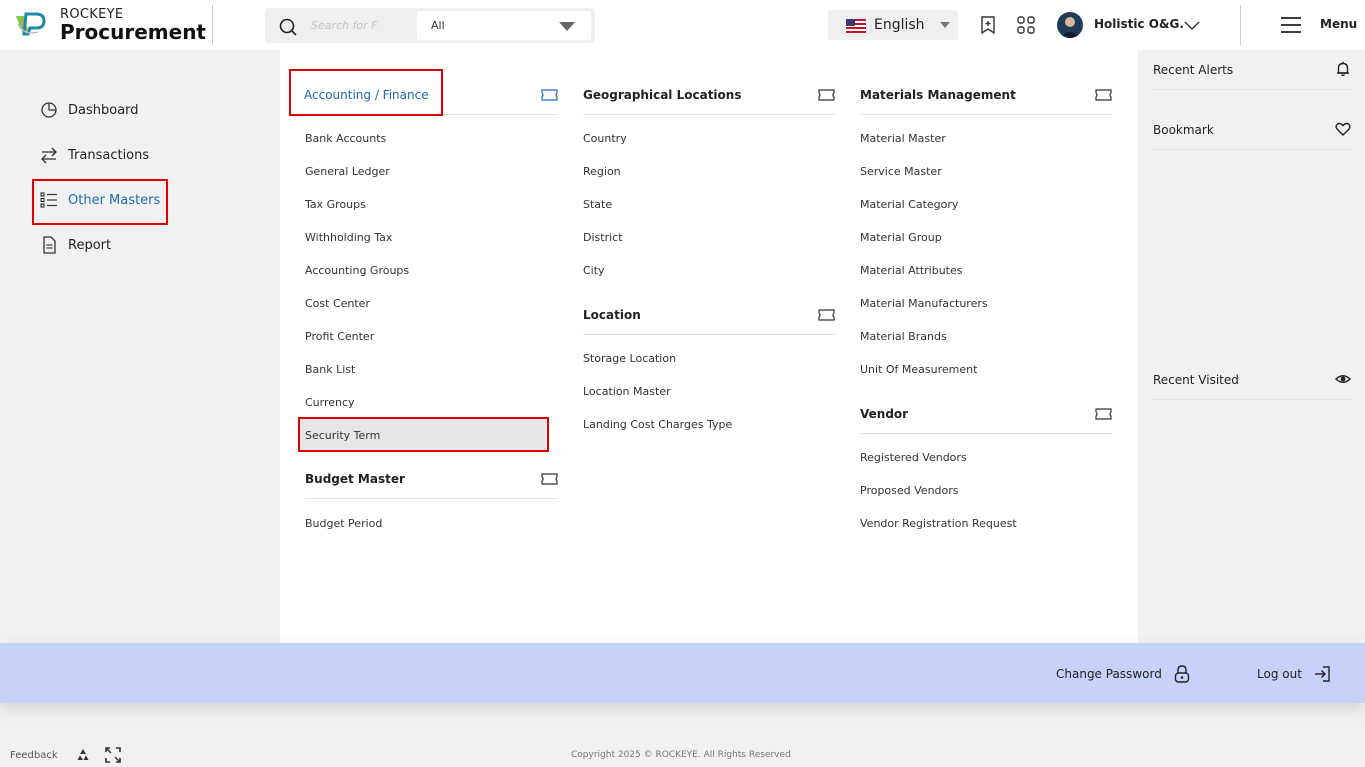 The width and height of the screenshot is (1365, 767). Describe the element at coordinates (346, 25) in the screenshot. I see `search-input` at that location.